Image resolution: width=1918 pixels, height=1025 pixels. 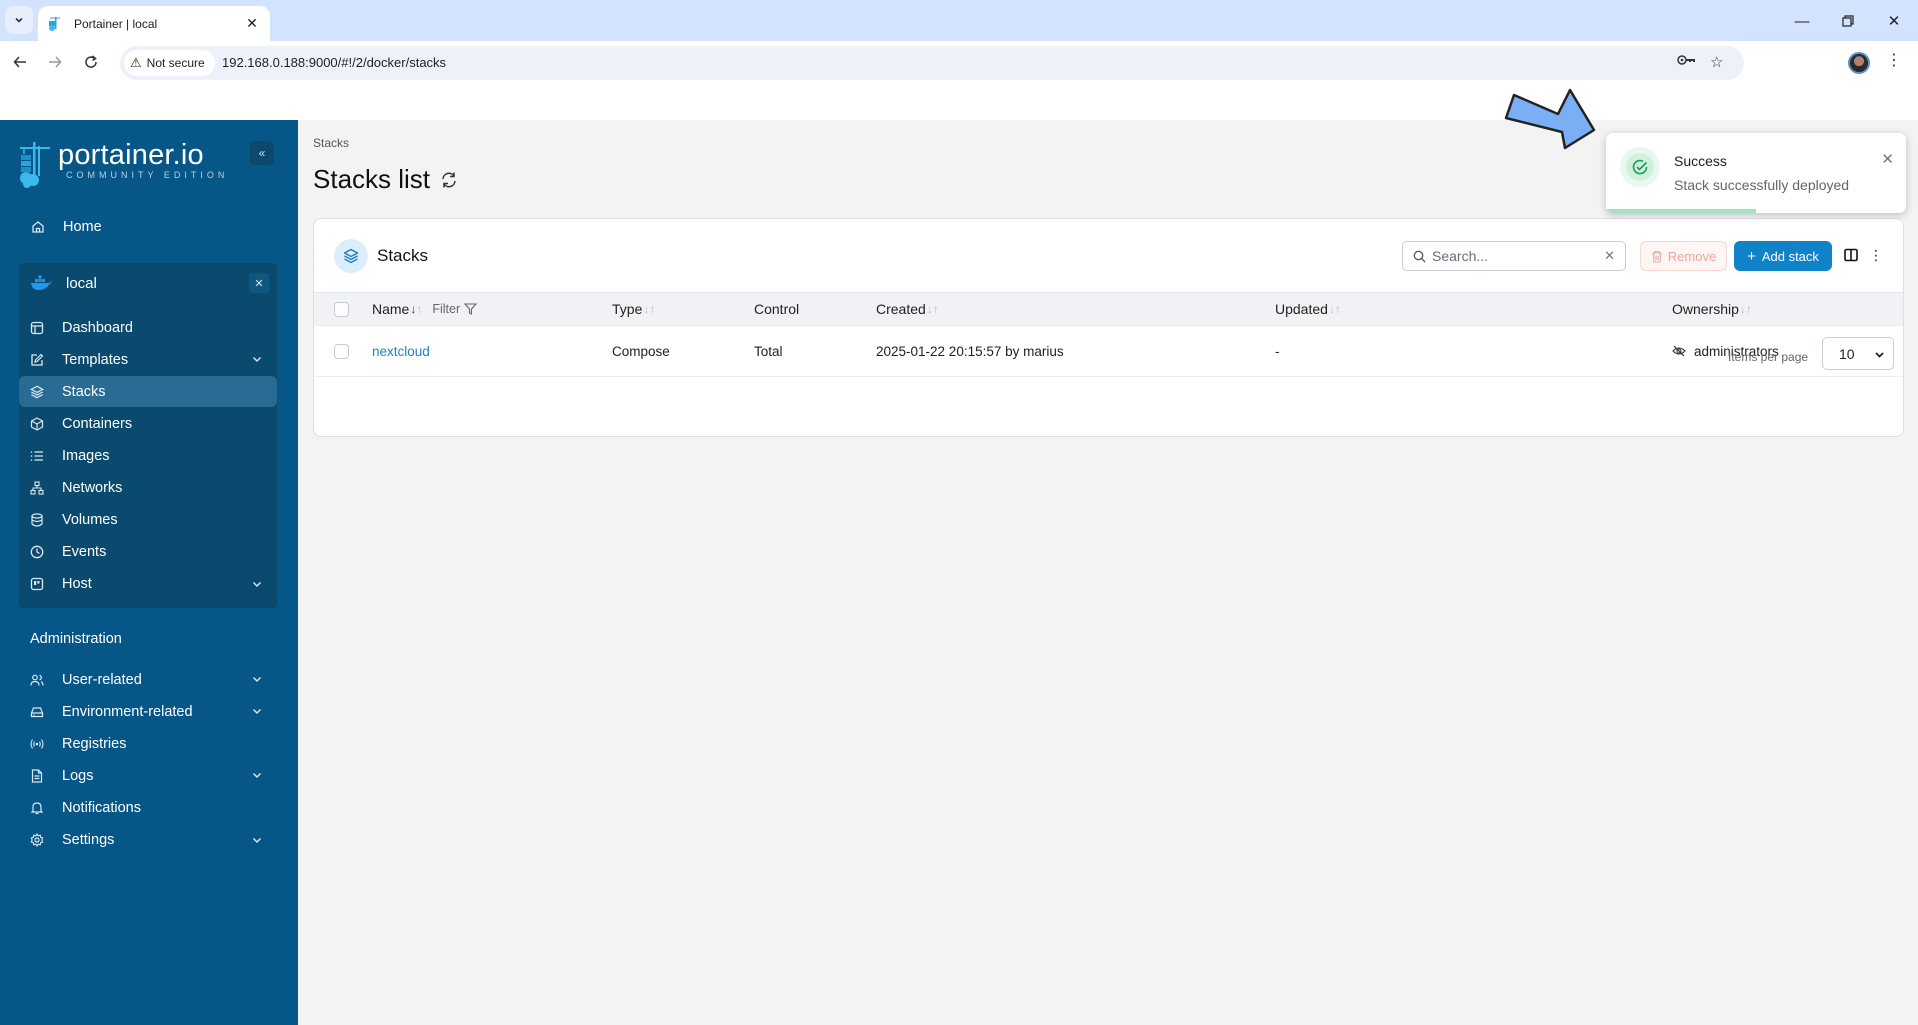 I want to click on tab-title: Portainer | local, so click(x=116, y=23).